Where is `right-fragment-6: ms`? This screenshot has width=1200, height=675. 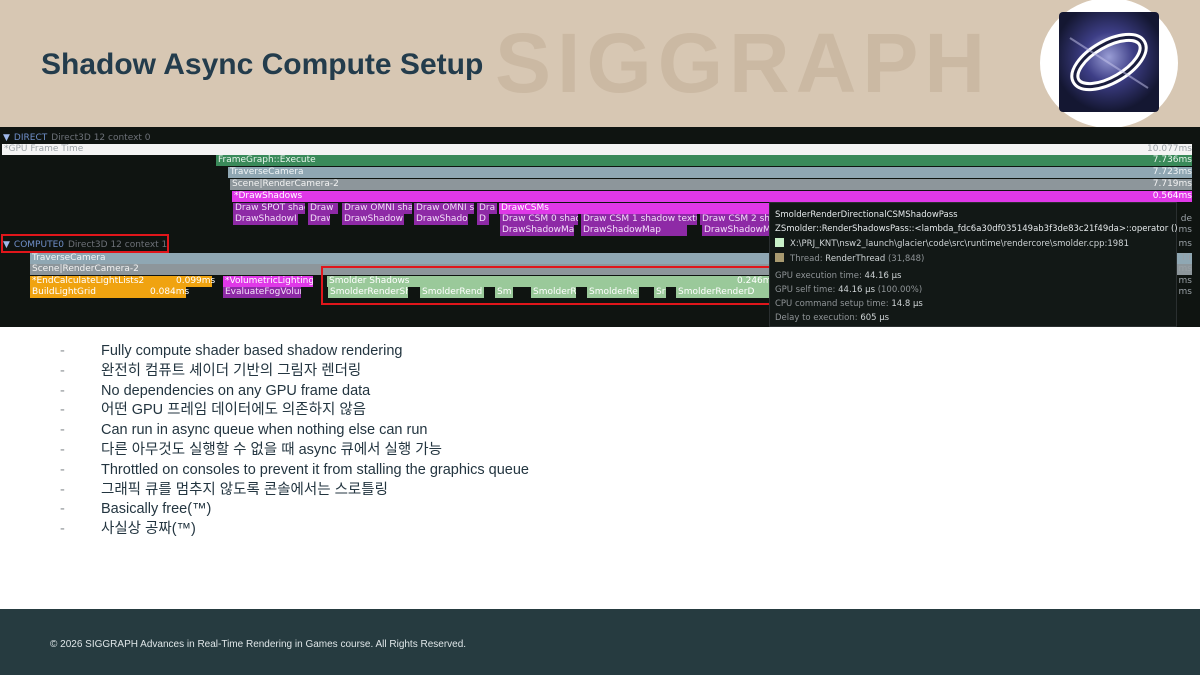 right-fragment-6: ms is located at coordinates (1185, 281).